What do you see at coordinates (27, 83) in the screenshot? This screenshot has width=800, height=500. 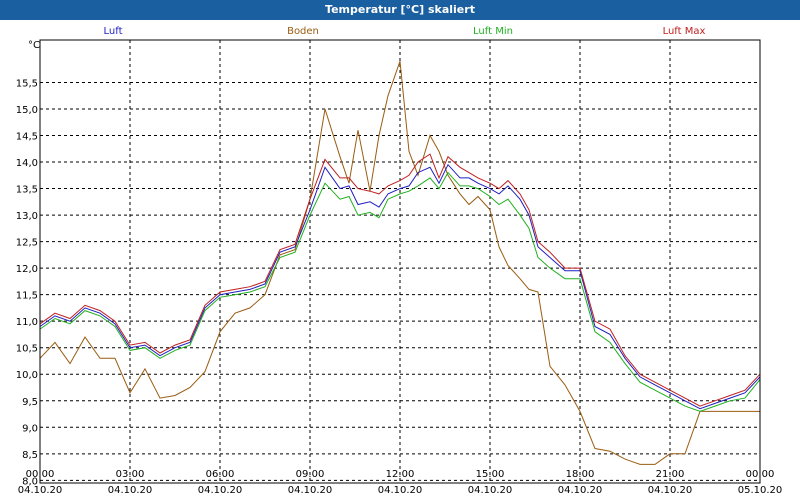 I see `y-tick-label: 15,5` at bounding box center [27, 83].